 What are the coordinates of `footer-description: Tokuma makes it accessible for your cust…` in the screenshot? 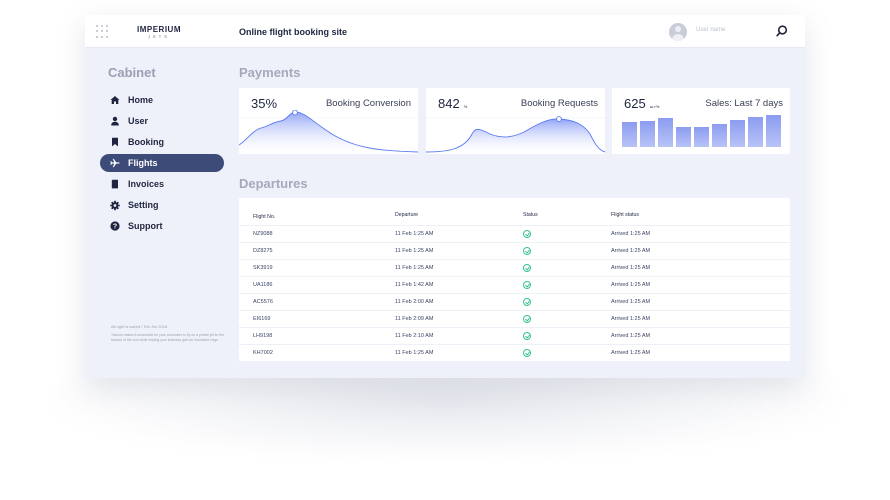 It's located at (168, 337).